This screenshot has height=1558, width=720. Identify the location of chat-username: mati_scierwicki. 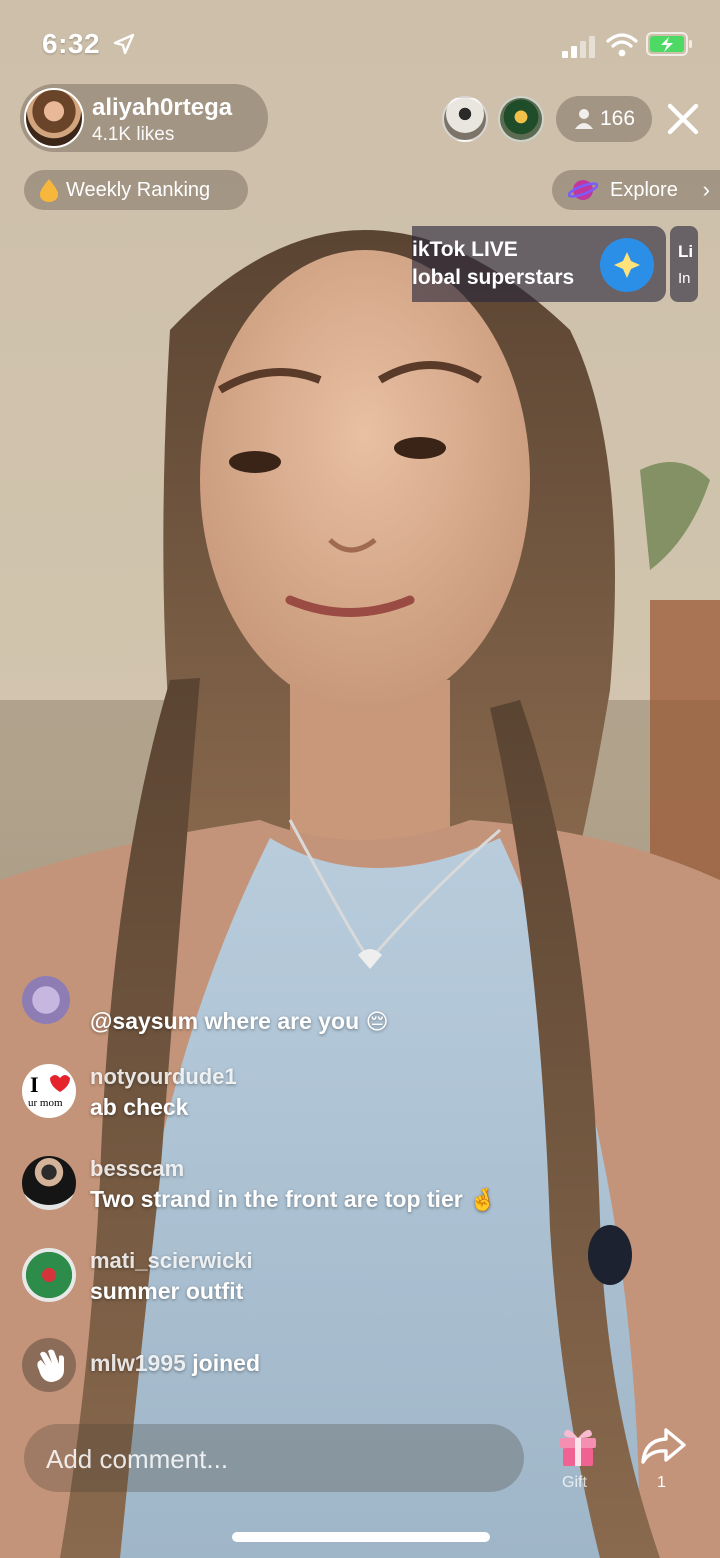
(171, 1261).